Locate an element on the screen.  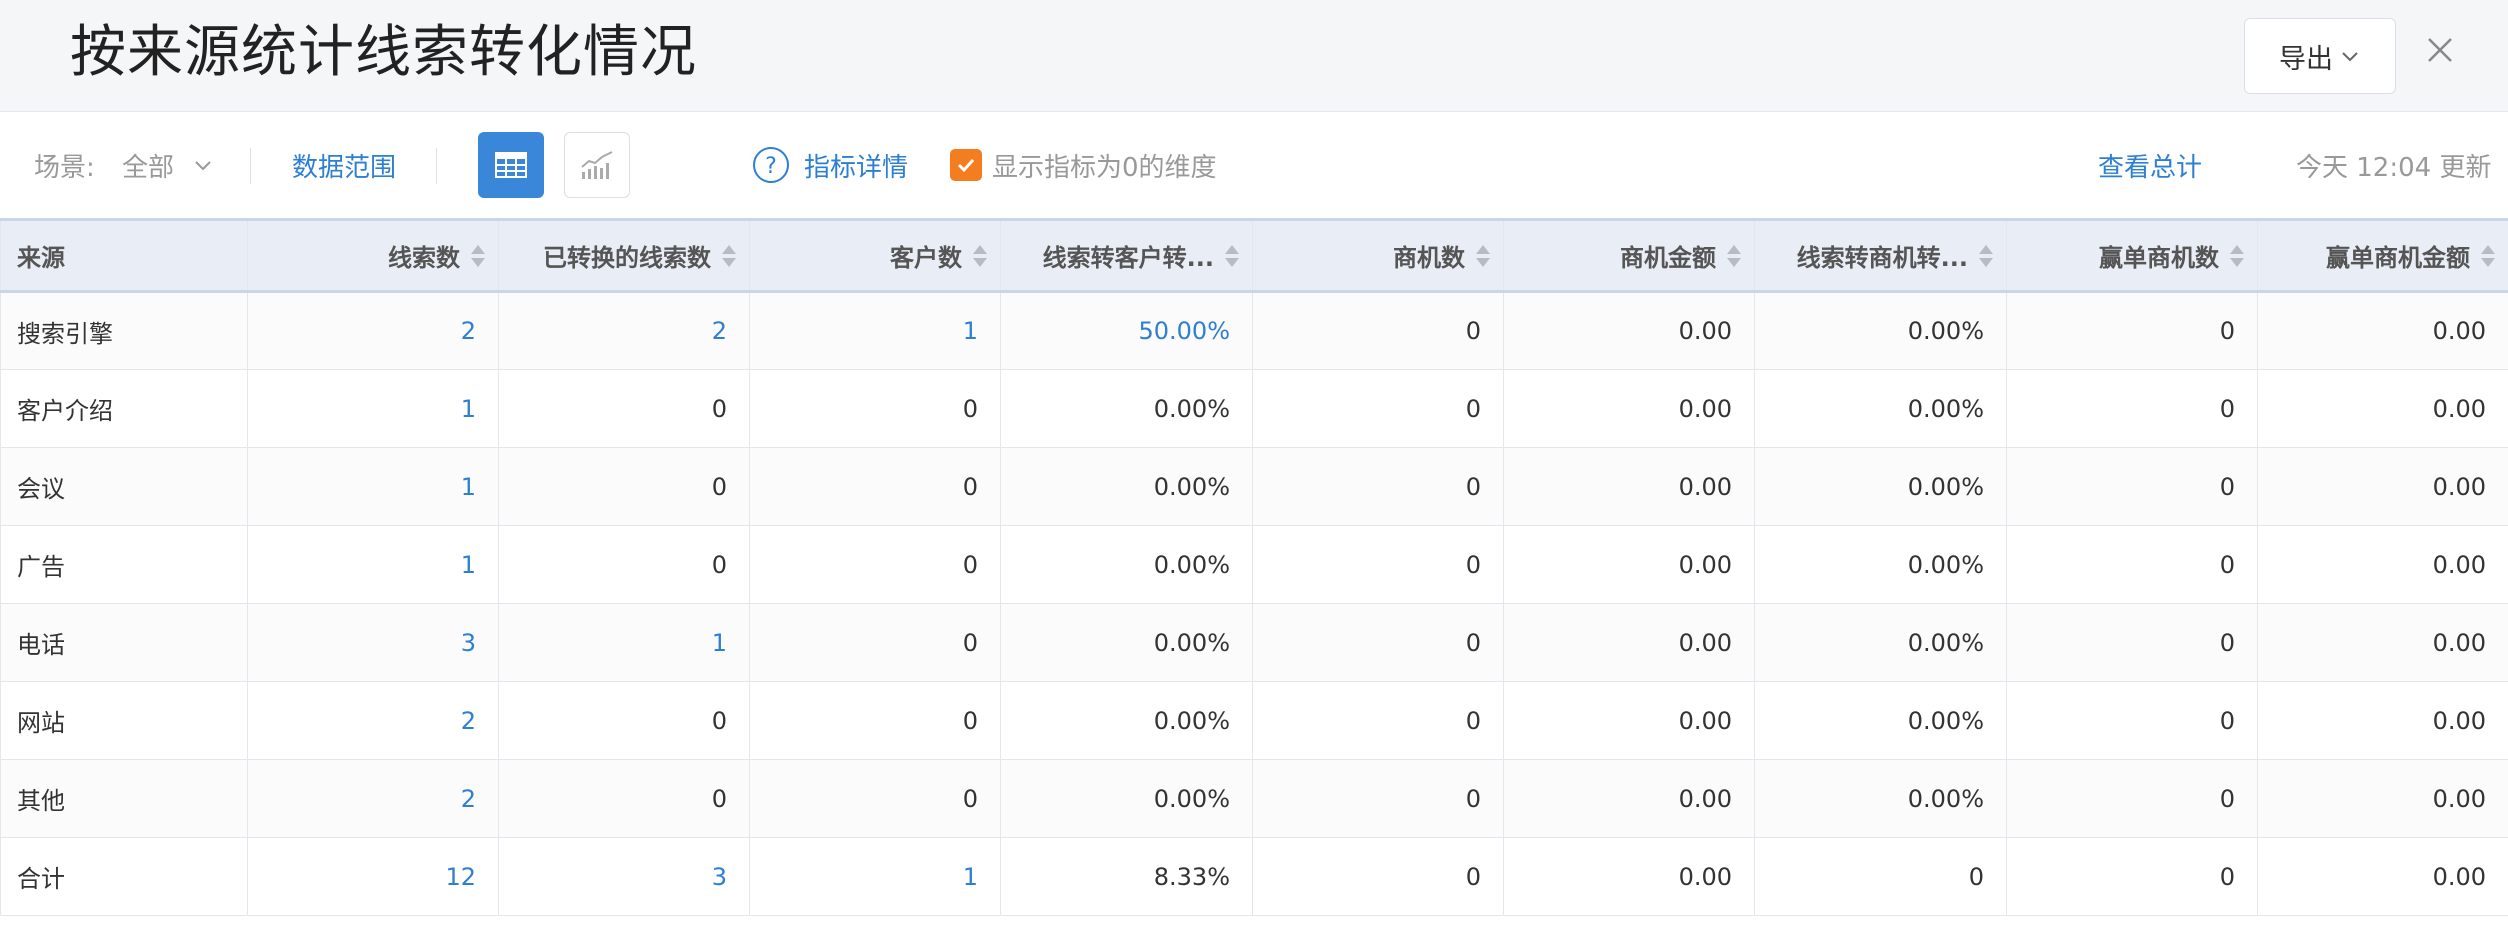
scene-select: 全部 is located at coordinates (168, 165).